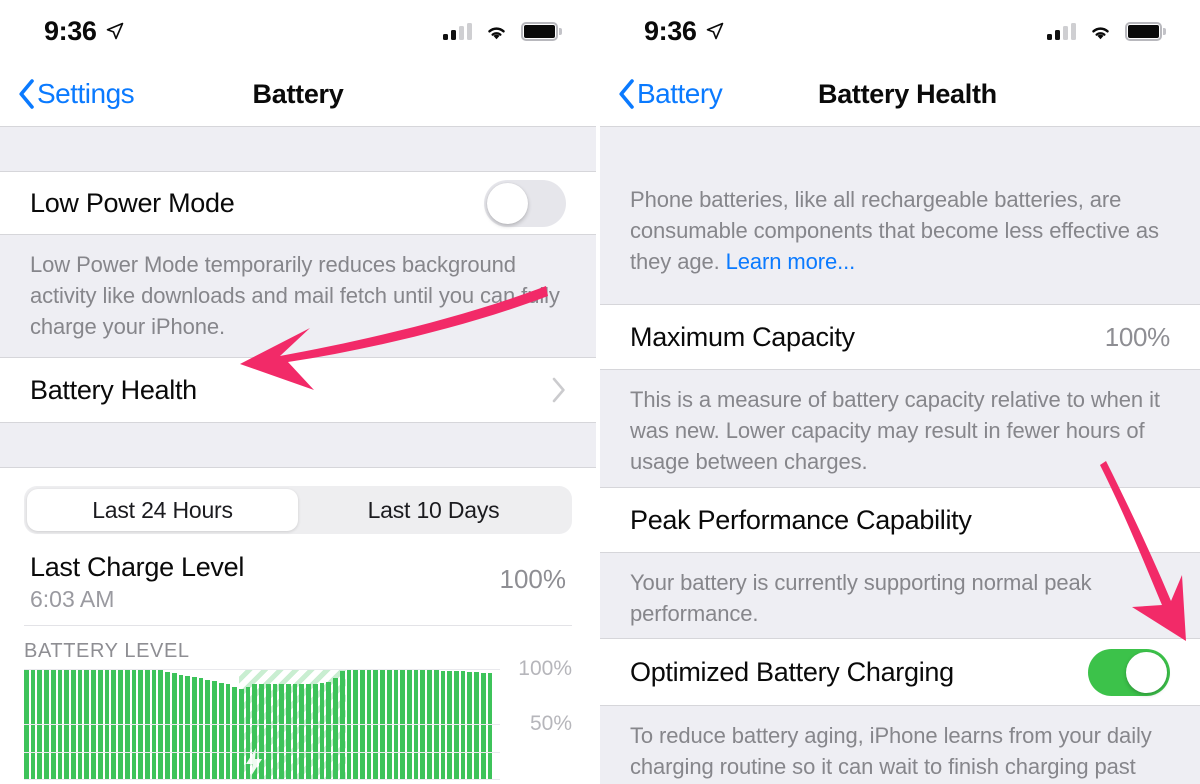 This screenshot has width=1200, height=784. I want to click on time-range-segmented-control: Last 24 Hours Last 10 Days, so click(298, 510).